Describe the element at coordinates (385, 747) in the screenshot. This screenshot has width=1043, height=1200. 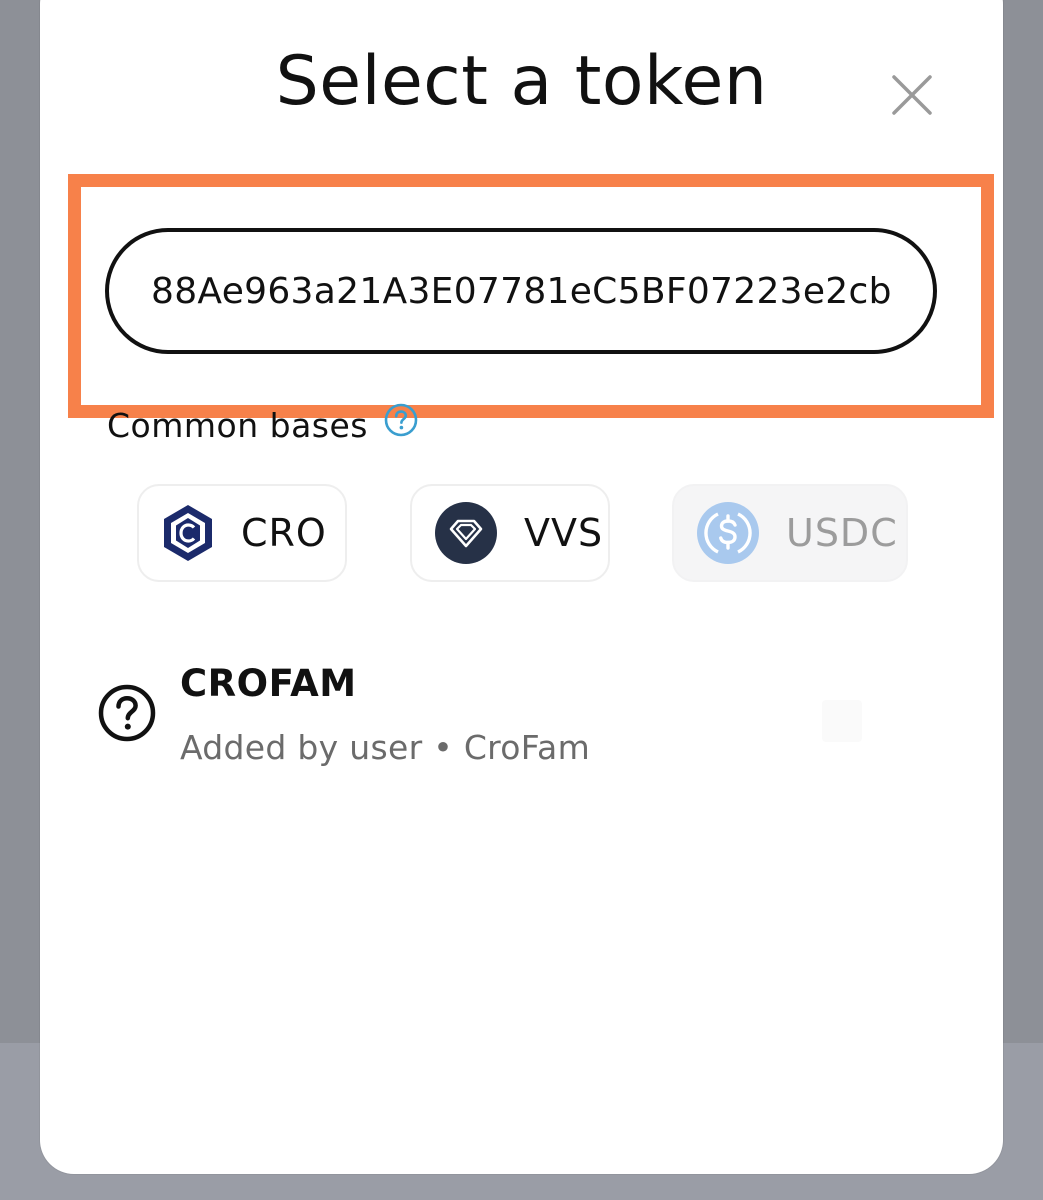
I see `token-subtitle: Added by user • CroFam` at that location.